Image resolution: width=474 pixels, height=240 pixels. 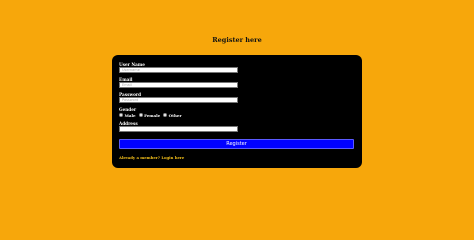 What do you see at coordinates (165, 115) in the screenshot?
I see `gender-other-radio` at bounding box center [165, 115].